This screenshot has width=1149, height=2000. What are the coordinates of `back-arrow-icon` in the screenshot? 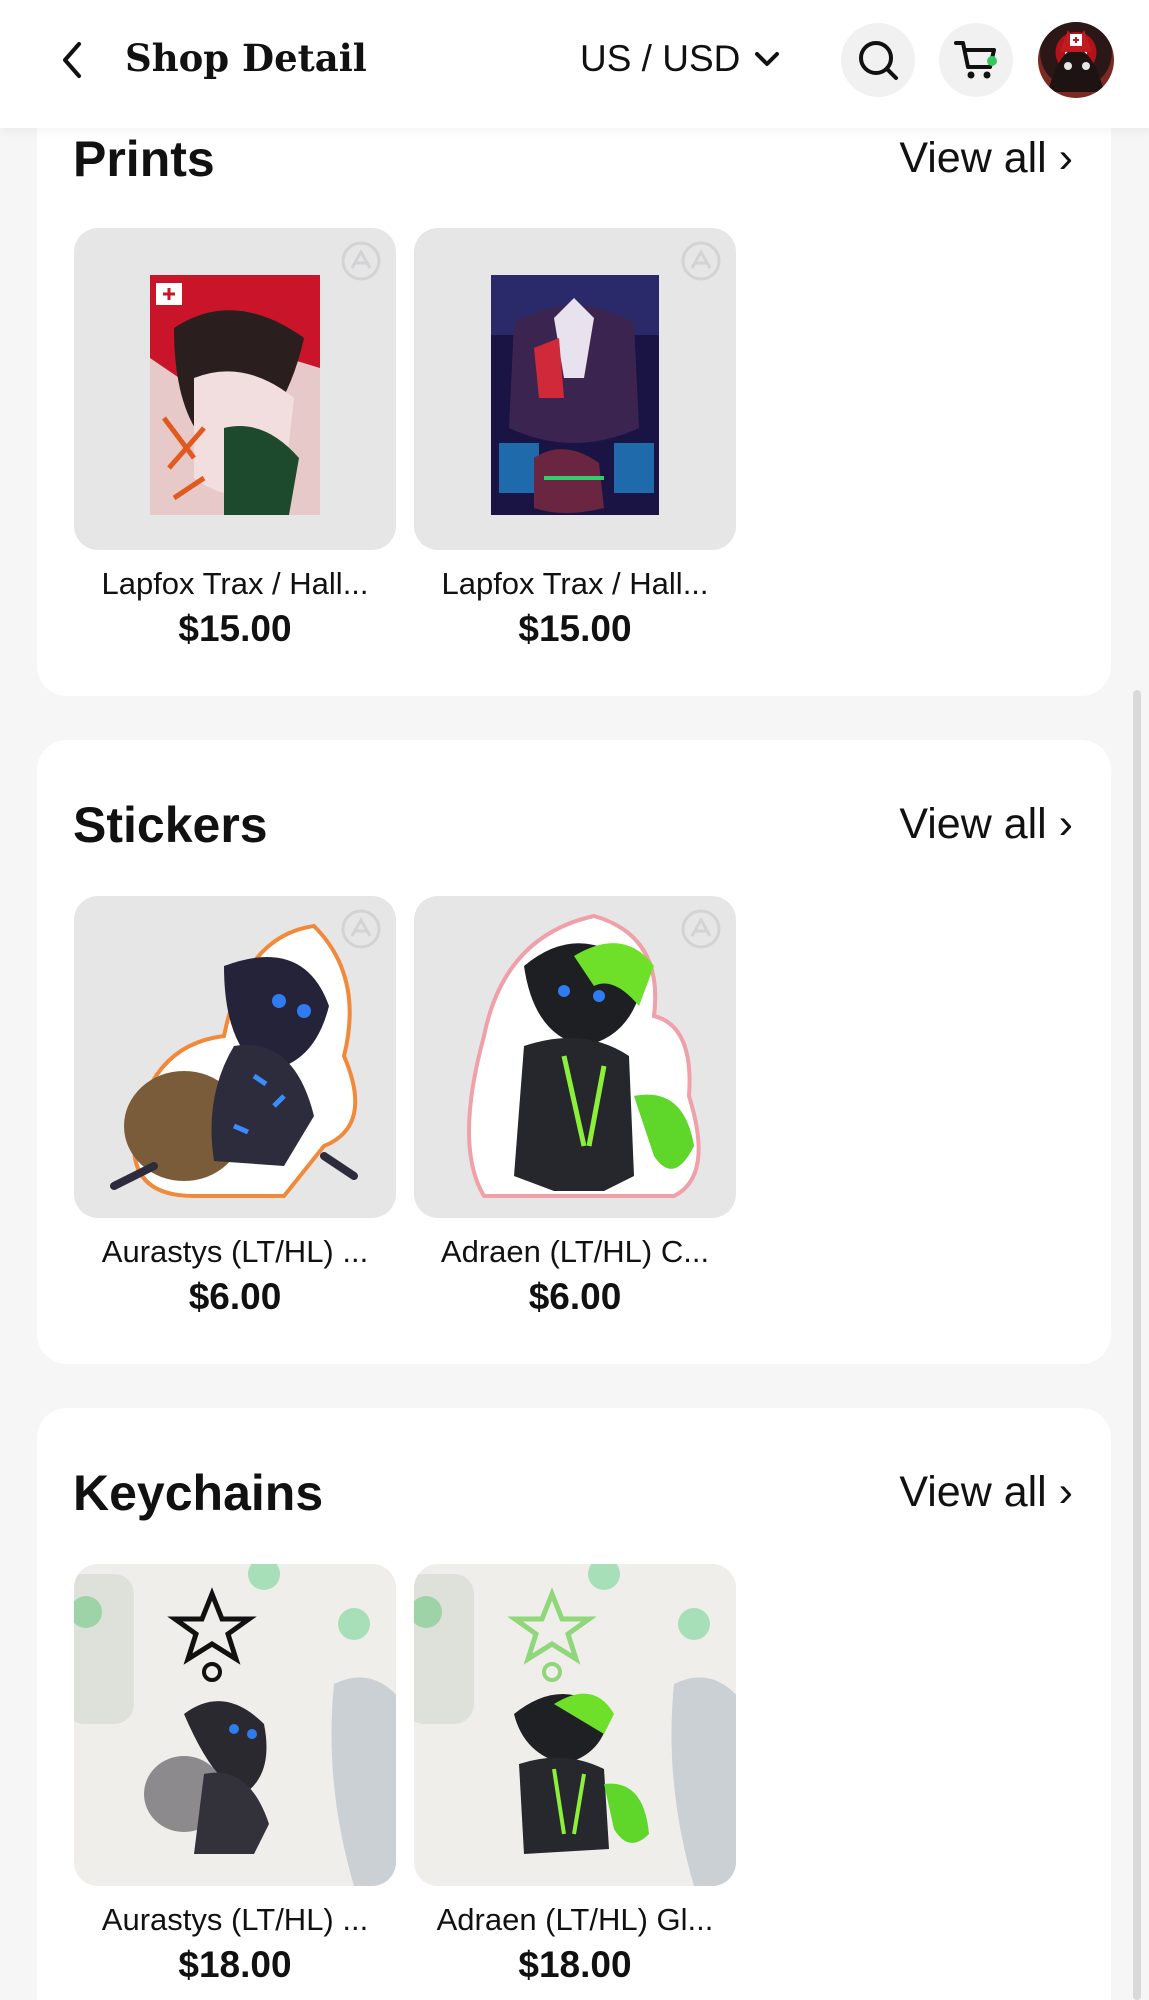 It's located at (72, 60).